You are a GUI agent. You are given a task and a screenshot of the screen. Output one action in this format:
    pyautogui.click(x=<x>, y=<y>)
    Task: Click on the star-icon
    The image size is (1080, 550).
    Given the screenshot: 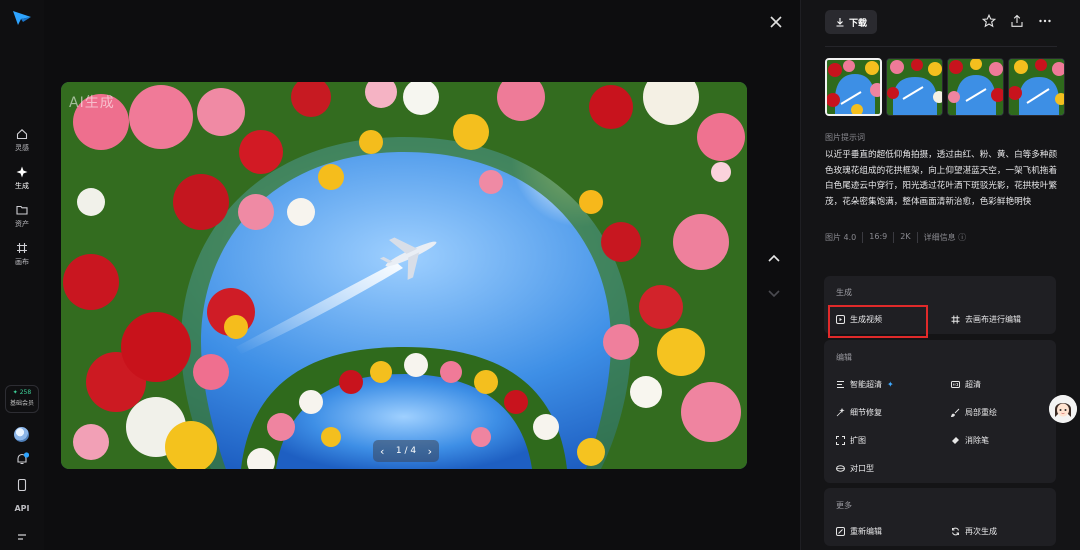 What is the action you would take?
    pyautogui.click(x=989, y=21)
    